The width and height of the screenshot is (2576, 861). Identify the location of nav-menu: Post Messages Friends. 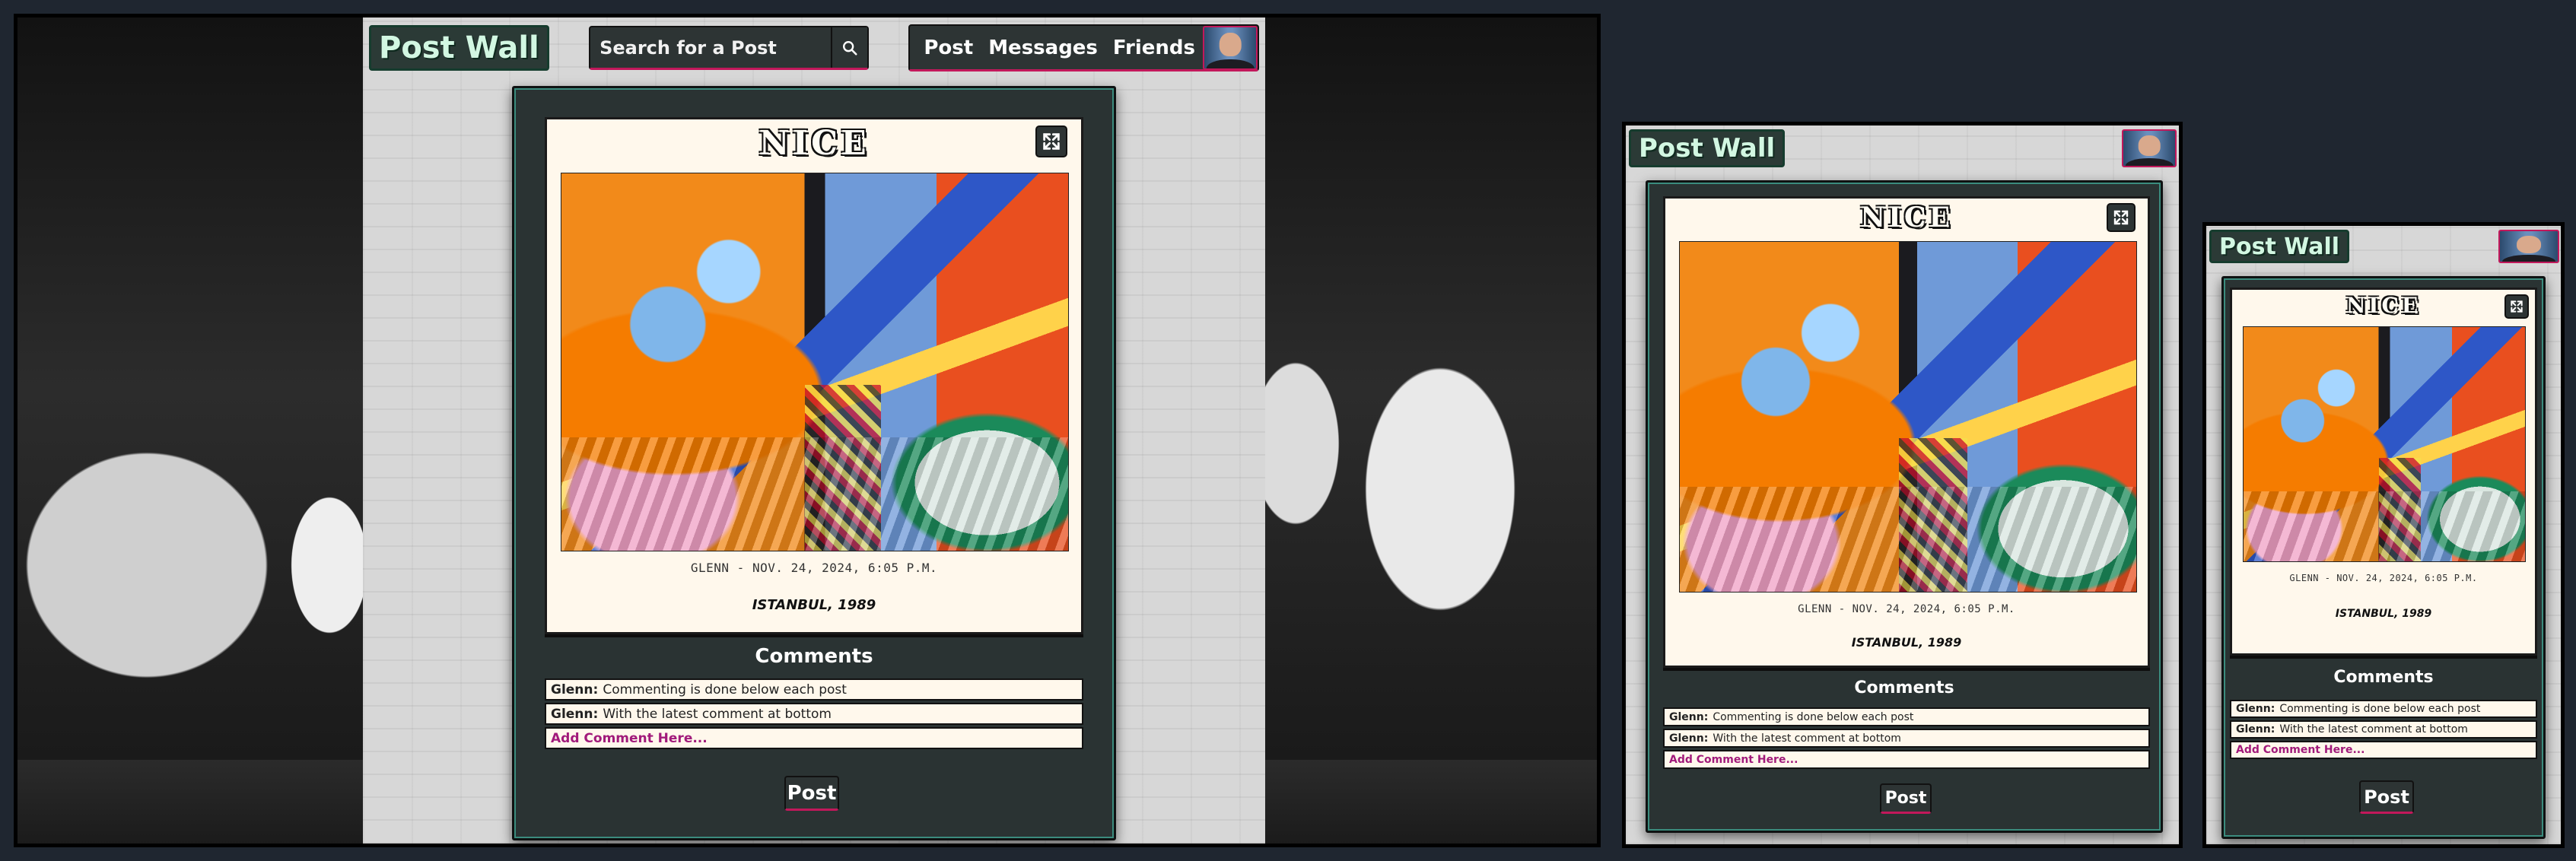
(1083, 47).